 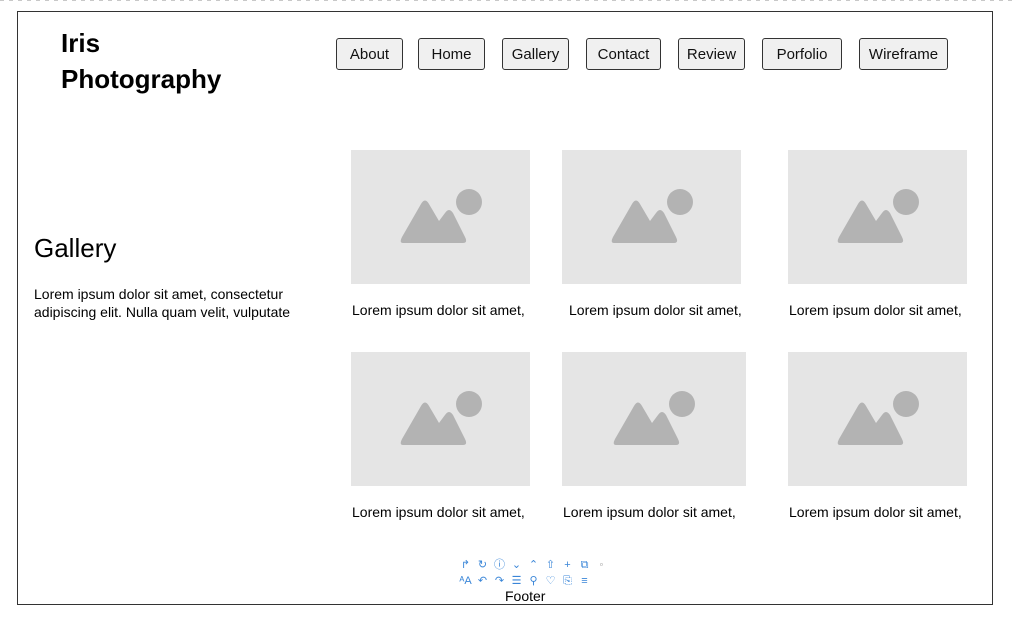 I want to click on gallery-title: Gallery, so click(x=75, y=248).